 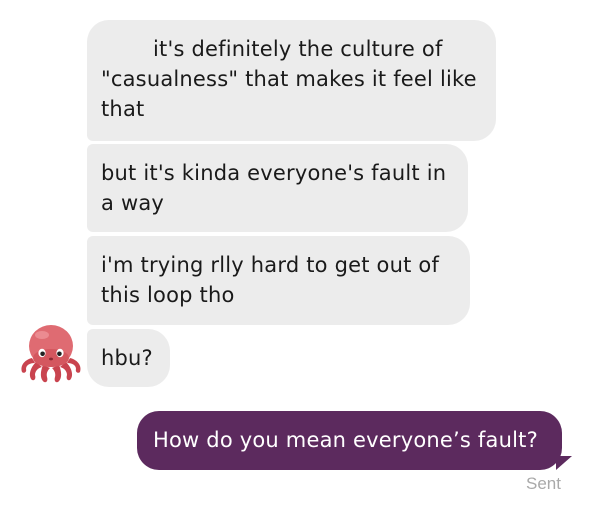 What do you see at coordinates (564, 463) in the screenshot?
I see `sent-bubble-tail` at bounding box center [564, 463].